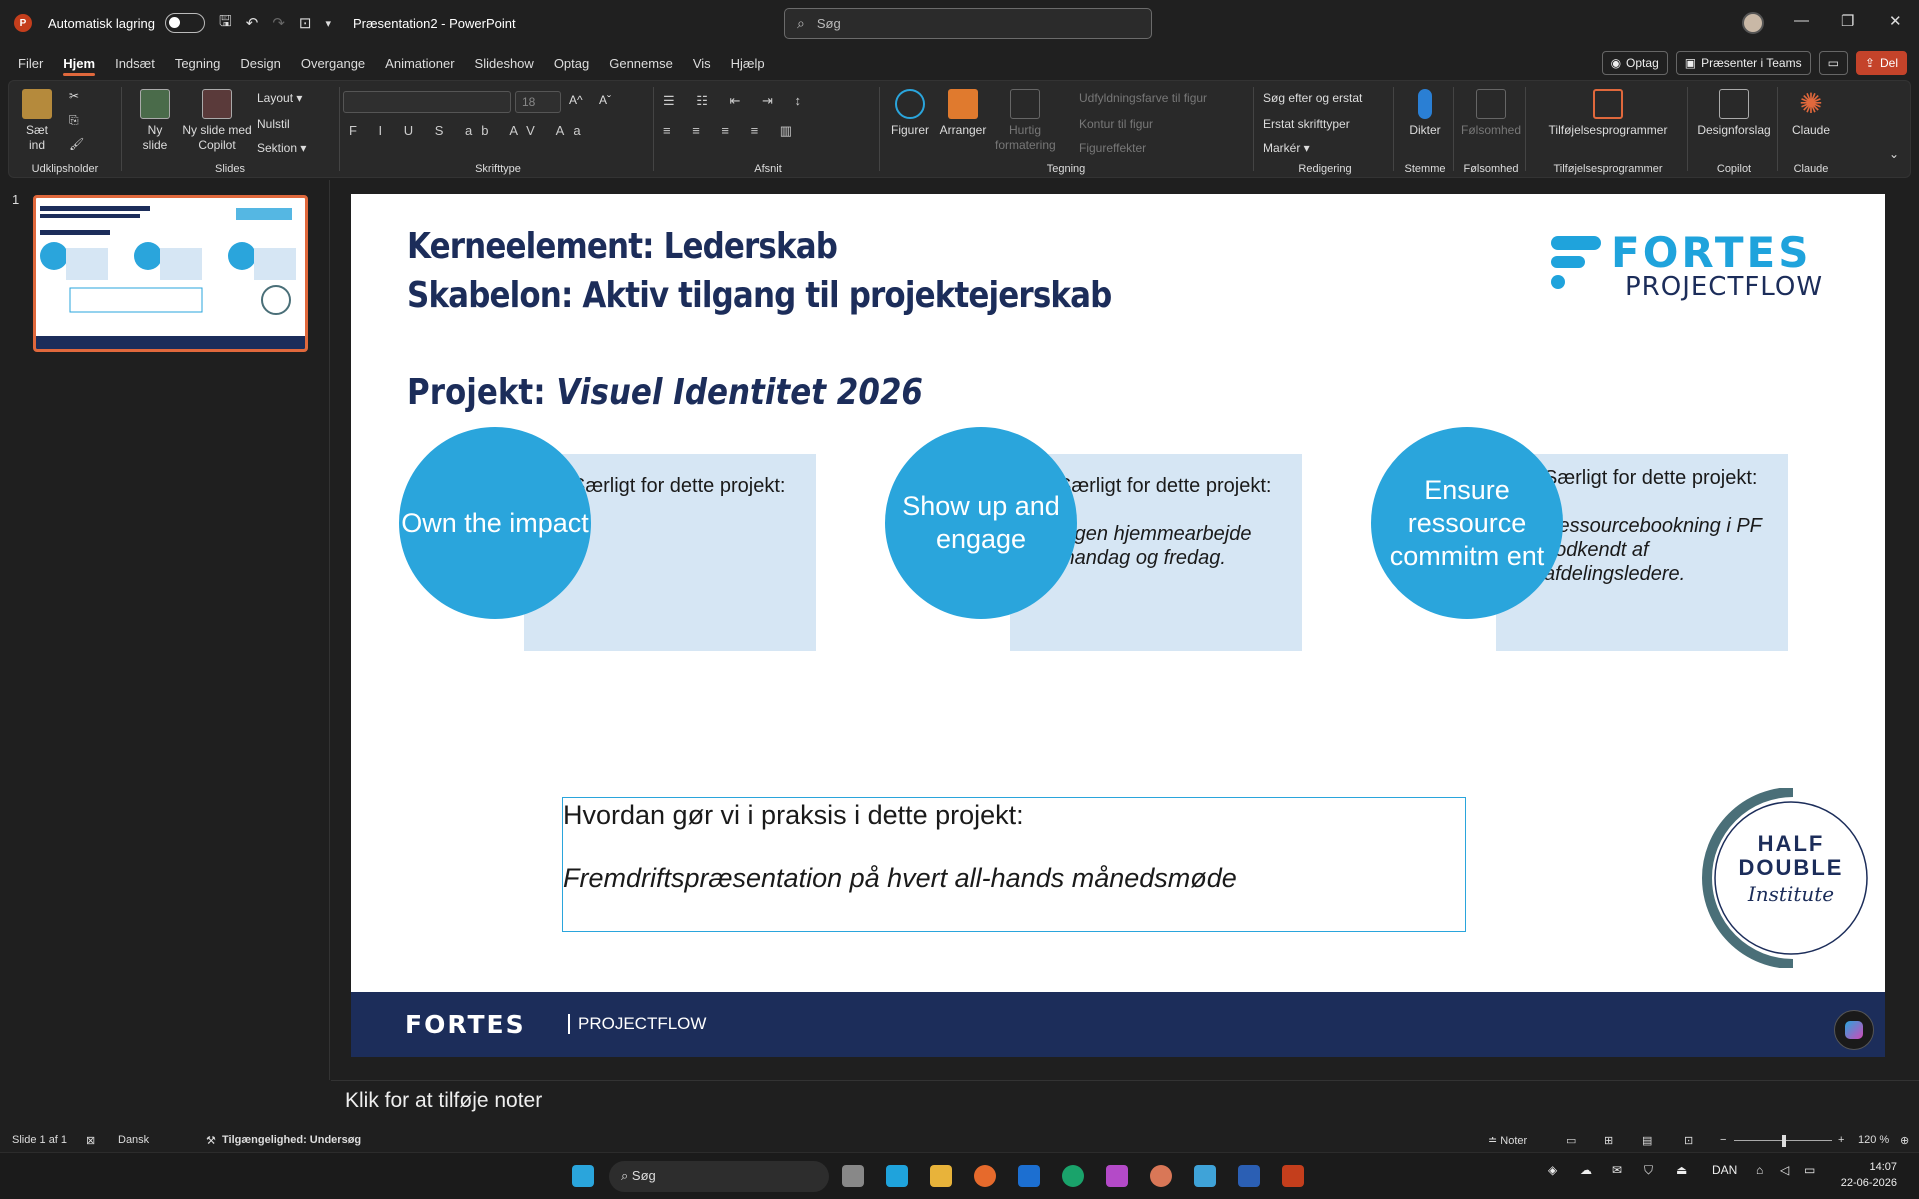 Image resolution: width=1919 pixels, height=1199 pixels. What do you see at coordinates (1724, 1170) in the screenshot?
I see `keyboard-language: DAN` at bounding box center [1724, 1170].